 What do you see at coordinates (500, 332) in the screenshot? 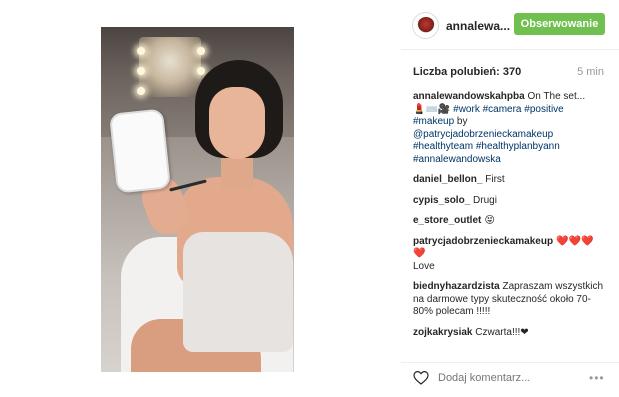
I see `comment-text: Czwarta!!!❤` at bounding box center [500, 332].